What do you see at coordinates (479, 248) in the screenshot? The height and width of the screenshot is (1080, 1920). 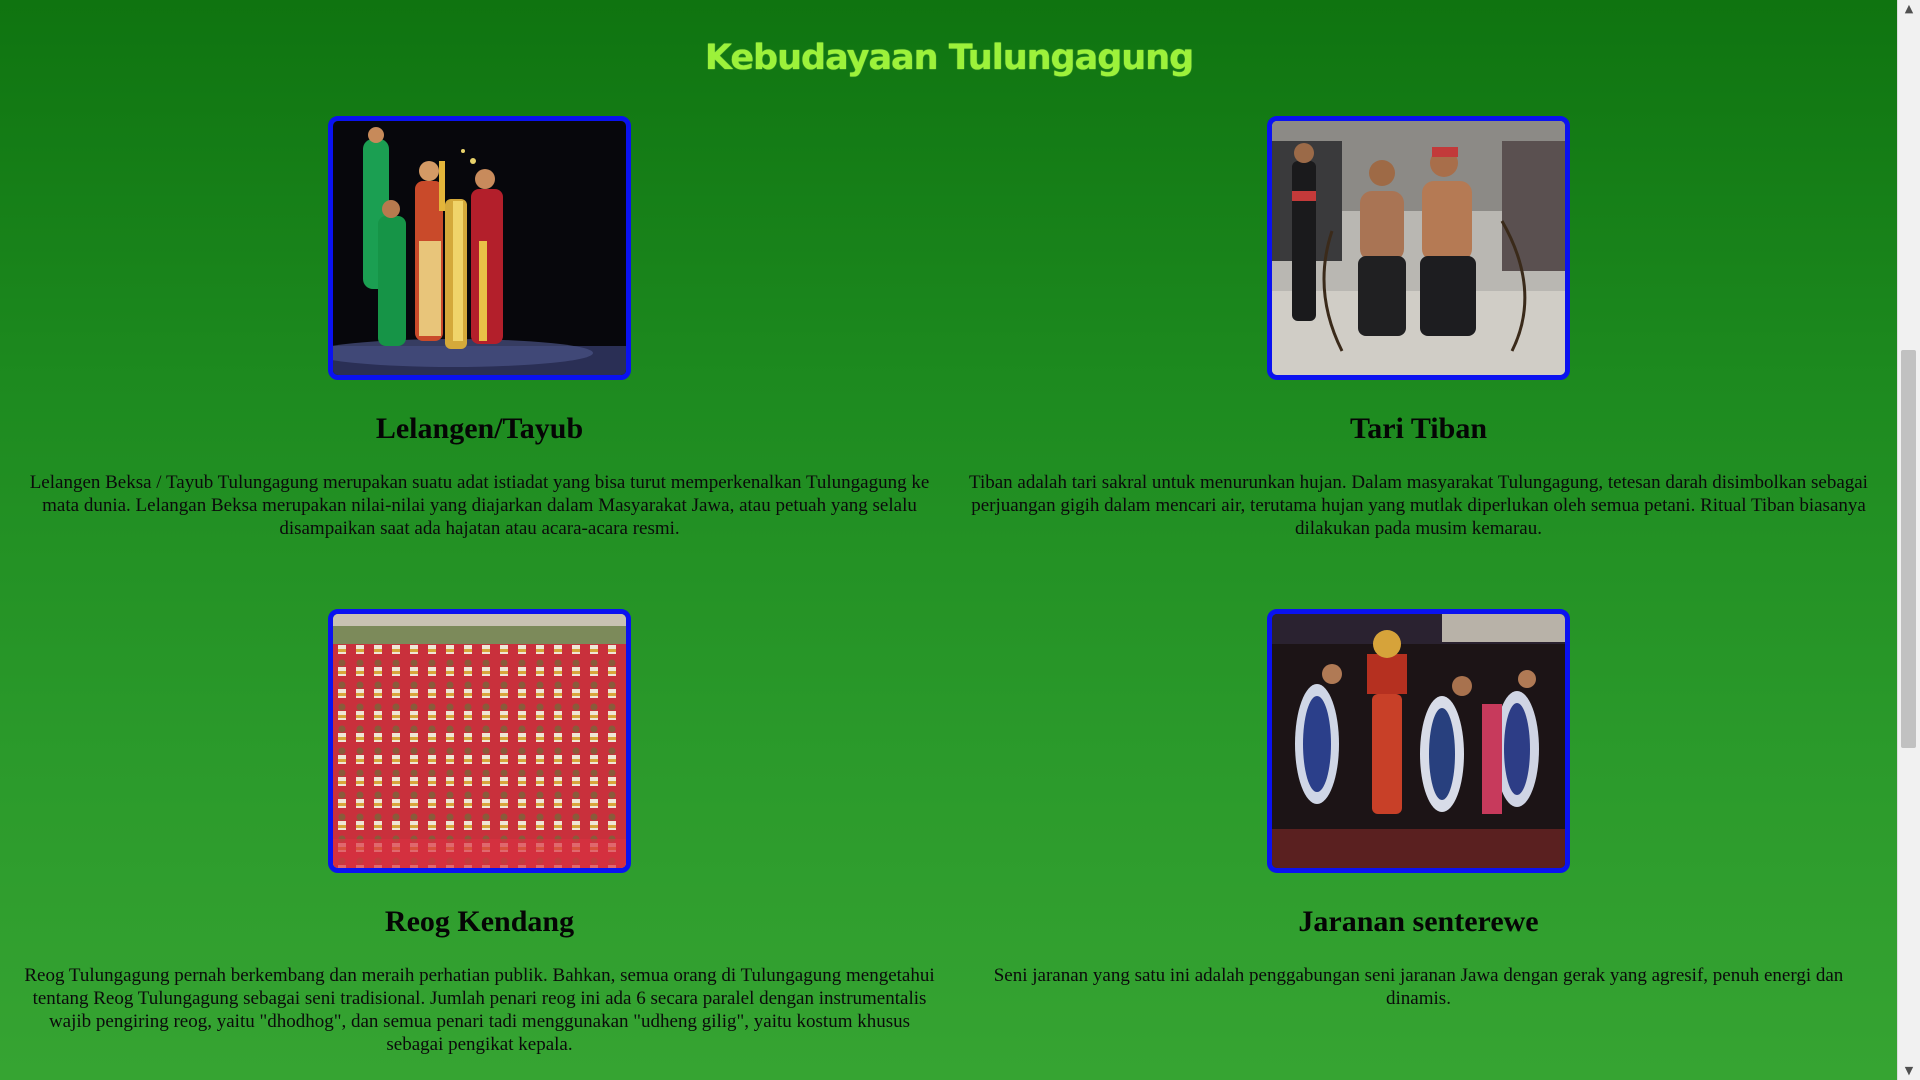 I see `lelangen-tayub-photo` at bounding box center [479, 248].